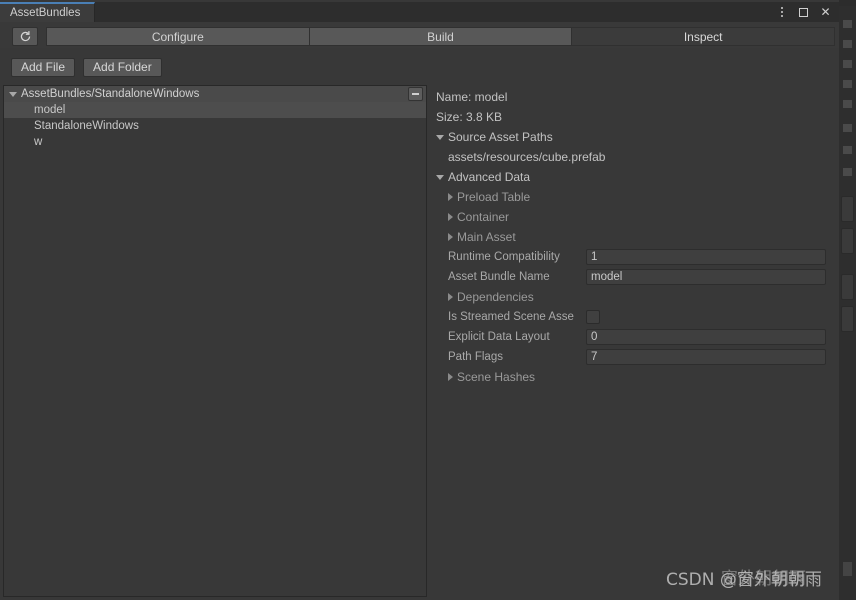 This screenshot has width=856, height=600. What do you see at coordinates (632, 157) in the screenshot?
I see `source-asset-path-item: assets/resources/cube.prefab` at bounding box center [632, 157].